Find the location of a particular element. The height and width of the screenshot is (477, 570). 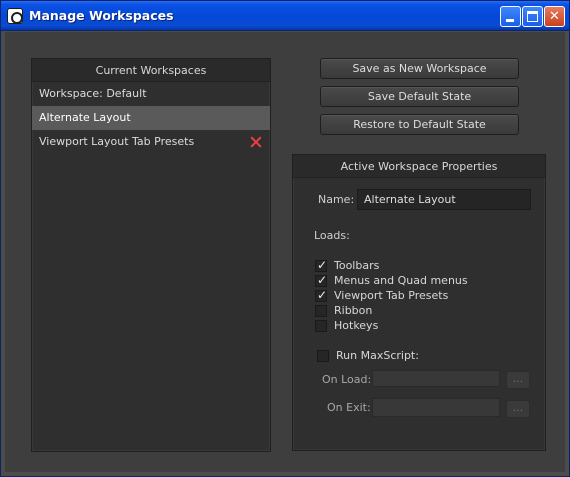

restore-default-state-button: Restore to Default State is located at coordinates (419, 124).